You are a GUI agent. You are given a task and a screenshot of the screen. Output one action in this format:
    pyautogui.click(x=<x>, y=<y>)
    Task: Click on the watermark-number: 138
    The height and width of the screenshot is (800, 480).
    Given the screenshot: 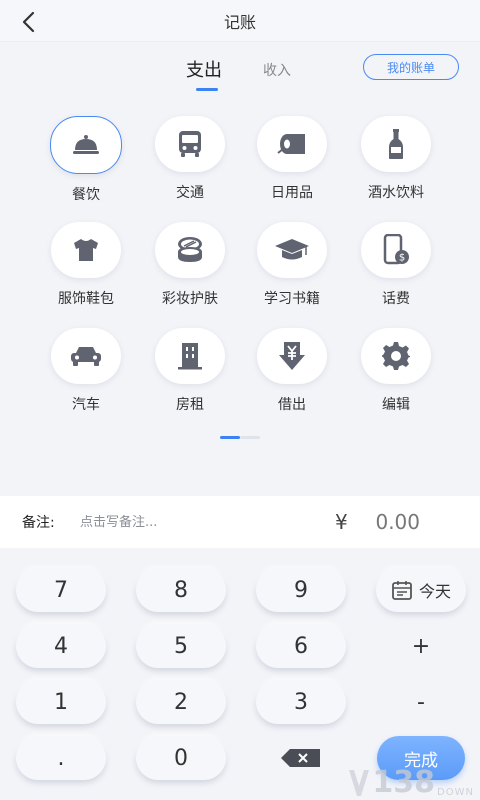 What is the action you would take?
    pyautogui.click(x=404, y=782)
    